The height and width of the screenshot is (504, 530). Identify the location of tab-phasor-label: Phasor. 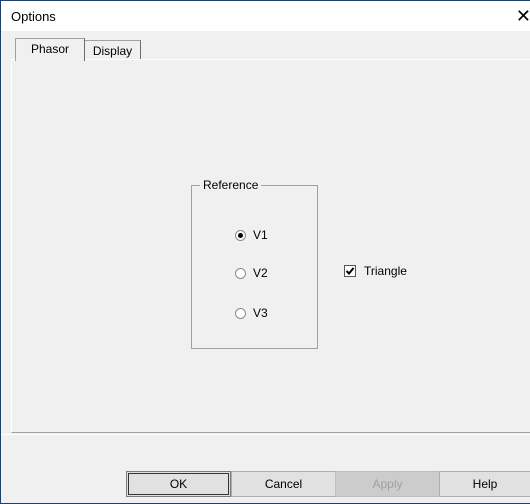
(50, 49).